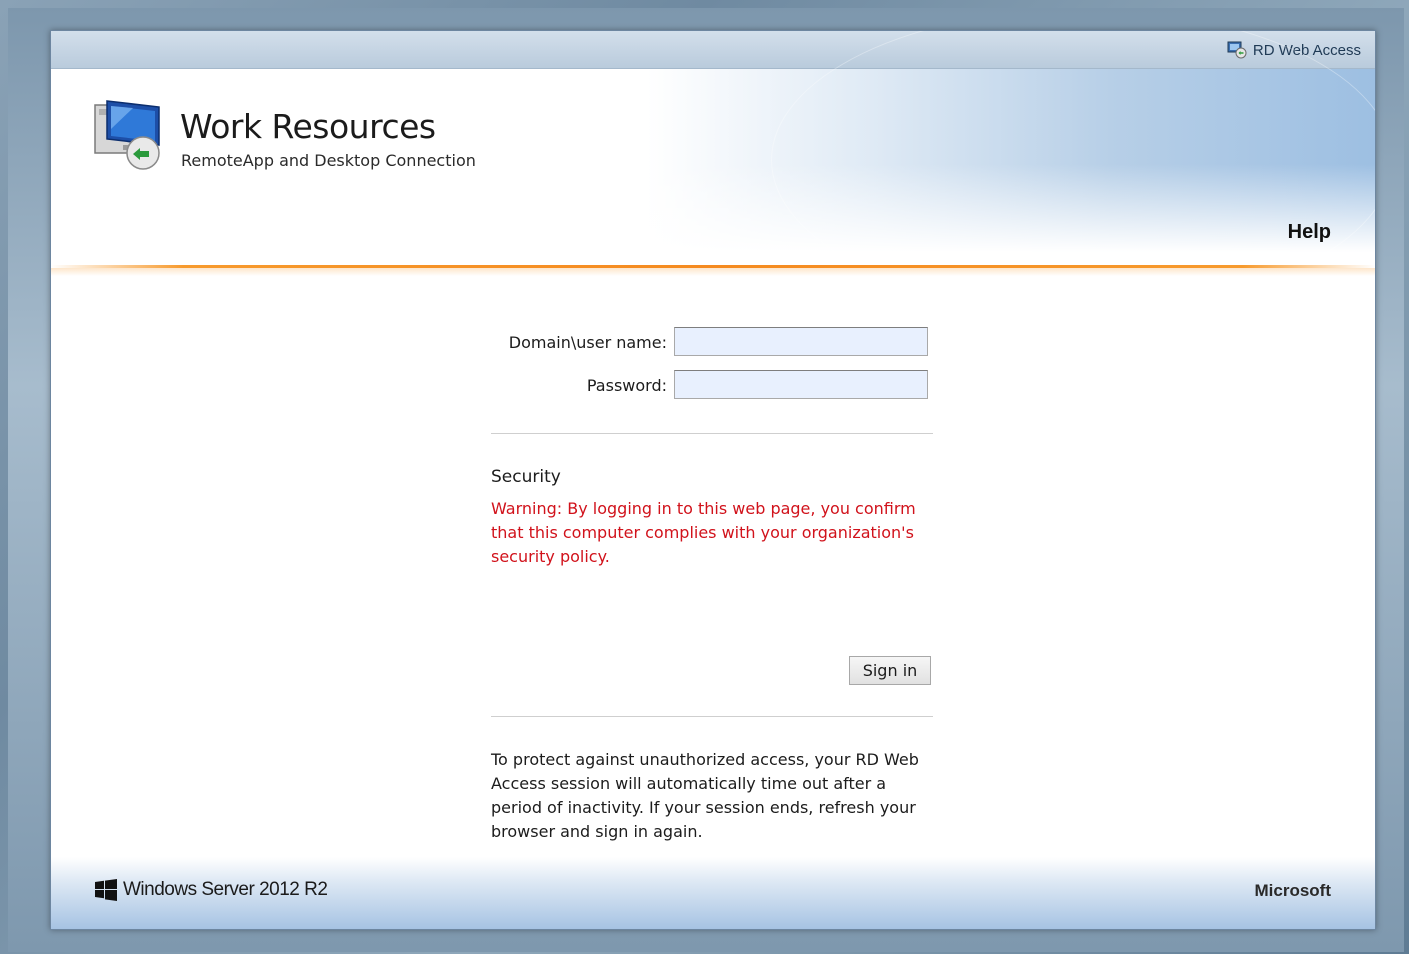 The image size is (1409, 954). I want to click on header-divider-glow, so click(713, 272).